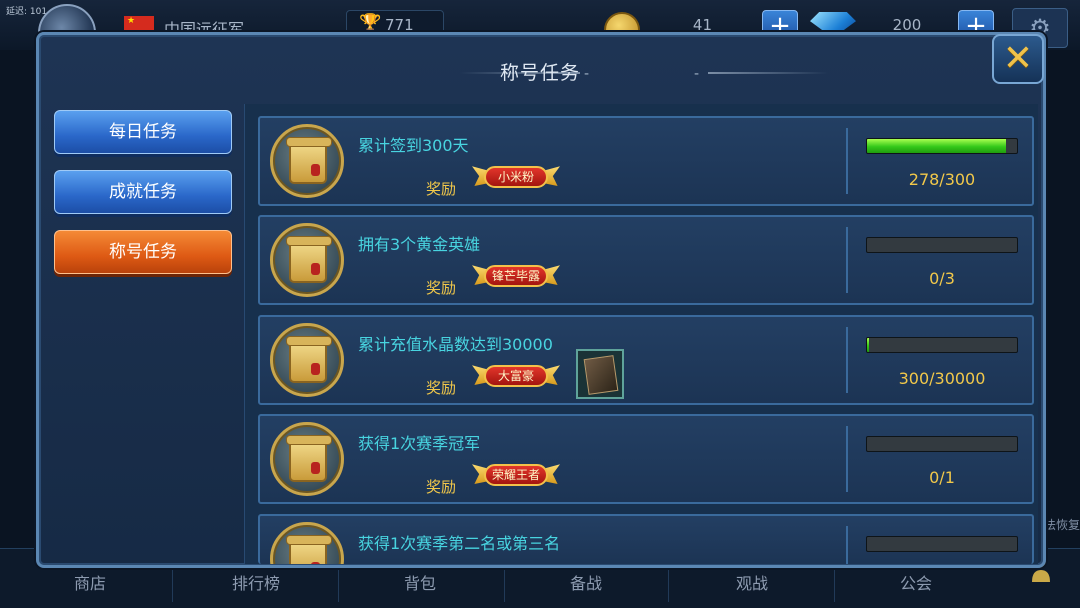 Image resolution: width=1080 pixels, height=608 pixels. What do you see at coordinates (1062, 525) in the screenshot?
I see `side-hint-text: 法恢复` at bounding box center [1062, 525].